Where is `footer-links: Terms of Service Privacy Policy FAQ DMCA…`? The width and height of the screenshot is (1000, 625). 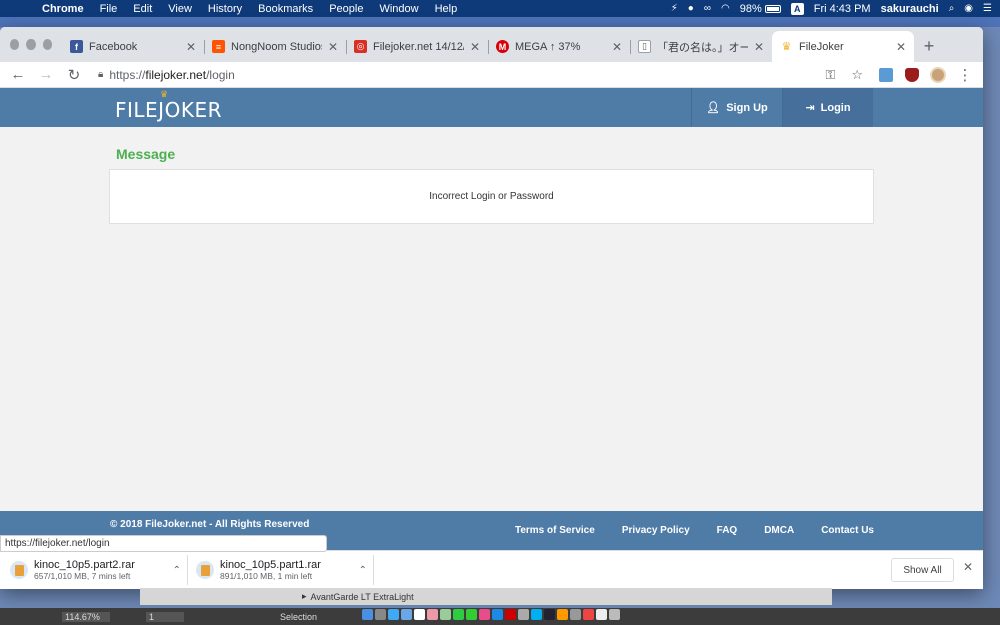 footer-links: Terms of Service Privacy Policy FAQ DMCA… is located at coordinates (694, 530).